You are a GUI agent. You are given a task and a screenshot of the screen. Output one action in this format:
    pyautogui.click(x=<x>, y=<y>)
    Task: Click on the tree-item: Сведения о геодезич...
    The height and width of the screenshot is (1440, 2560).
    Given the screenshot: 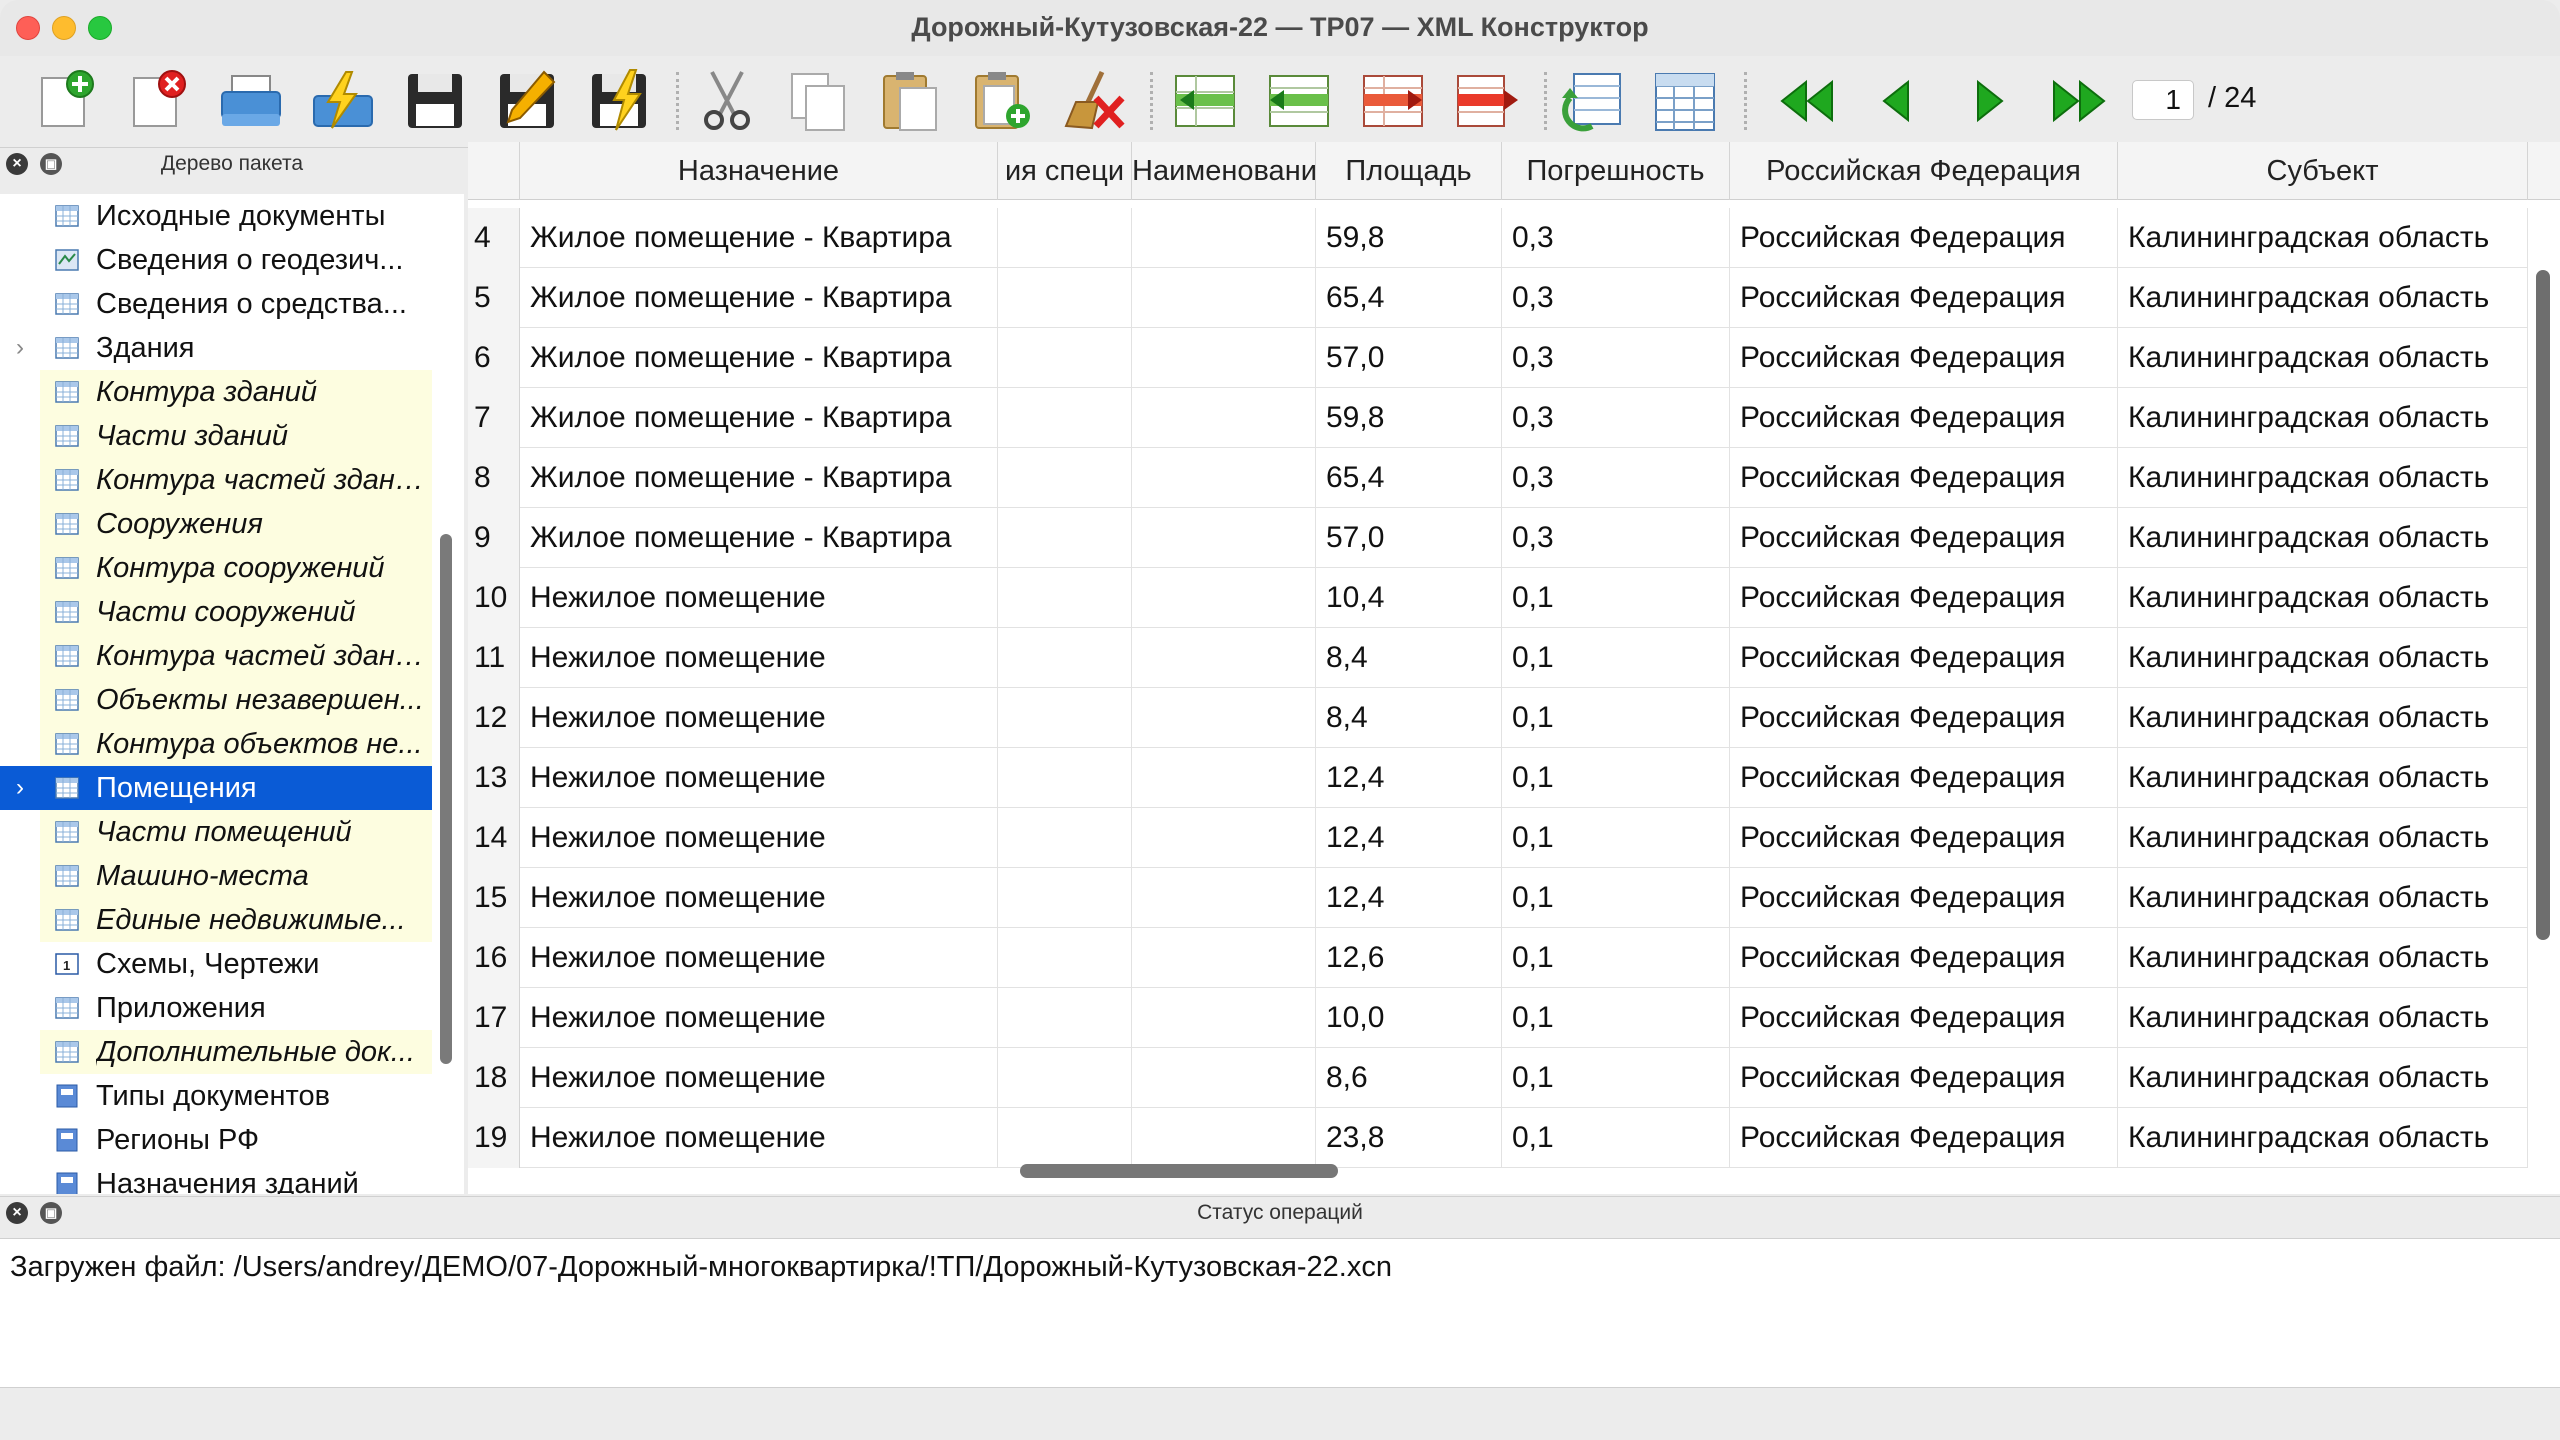 What is the action you would take?
    pyautogui.click(x=216, y=260)
    